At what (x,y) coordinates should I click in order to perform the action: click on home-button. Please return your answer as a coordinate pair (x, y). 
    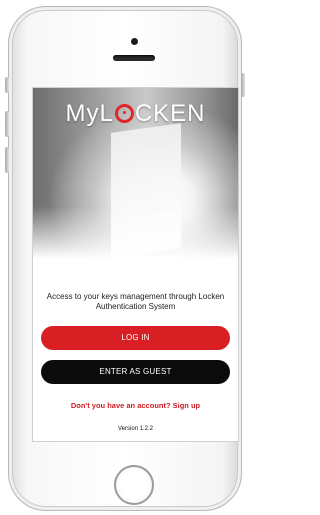
    Looking at the image, I should click on (134, 485).